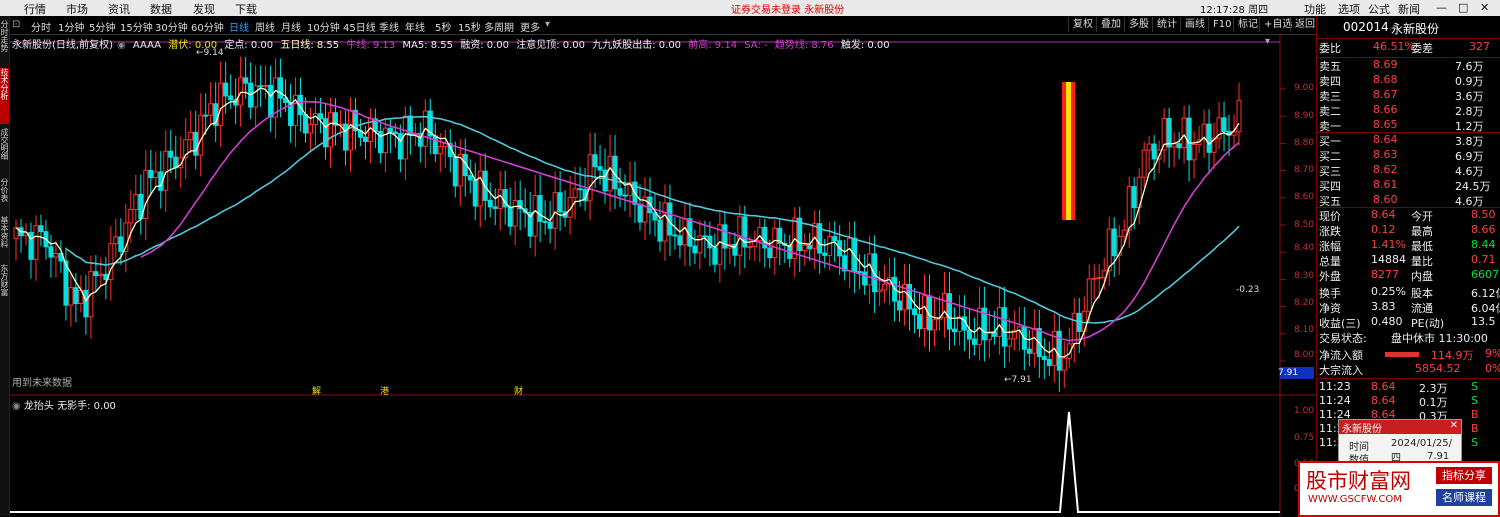  I want to click on tab-60min: 60分钟, so click(207, 26).